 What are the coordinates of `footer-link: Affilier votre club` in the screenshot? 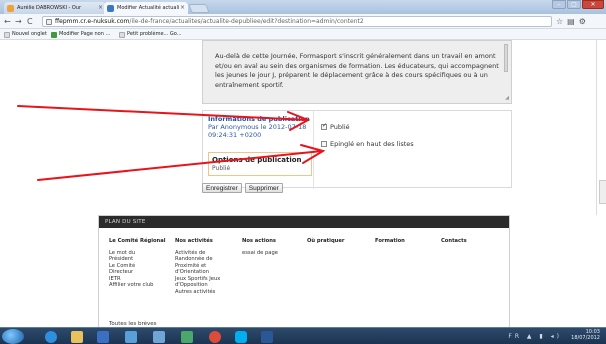 It's located at (137, 285).